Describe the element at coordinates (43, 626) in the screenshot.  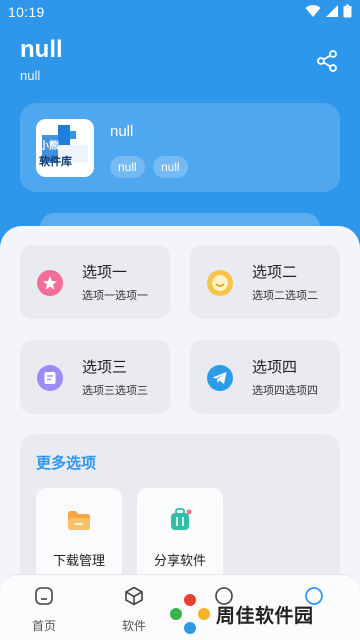
I see `nav-label: 首页` at that location.